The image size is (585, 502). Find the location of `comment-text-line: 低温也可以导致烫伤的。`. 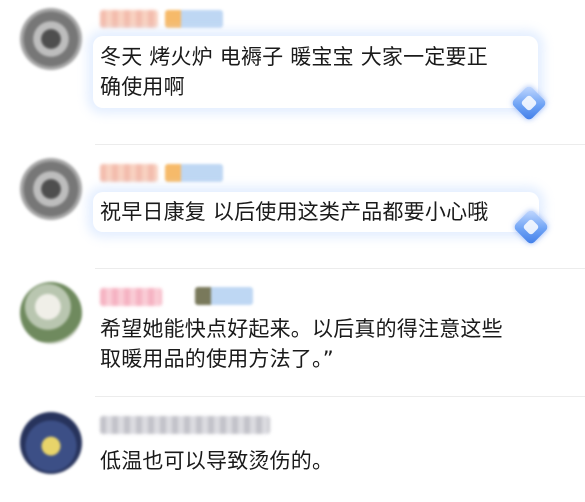

comment-text-line: 低温也可以导致烫伤的。 is located at coordinates (217, 461).